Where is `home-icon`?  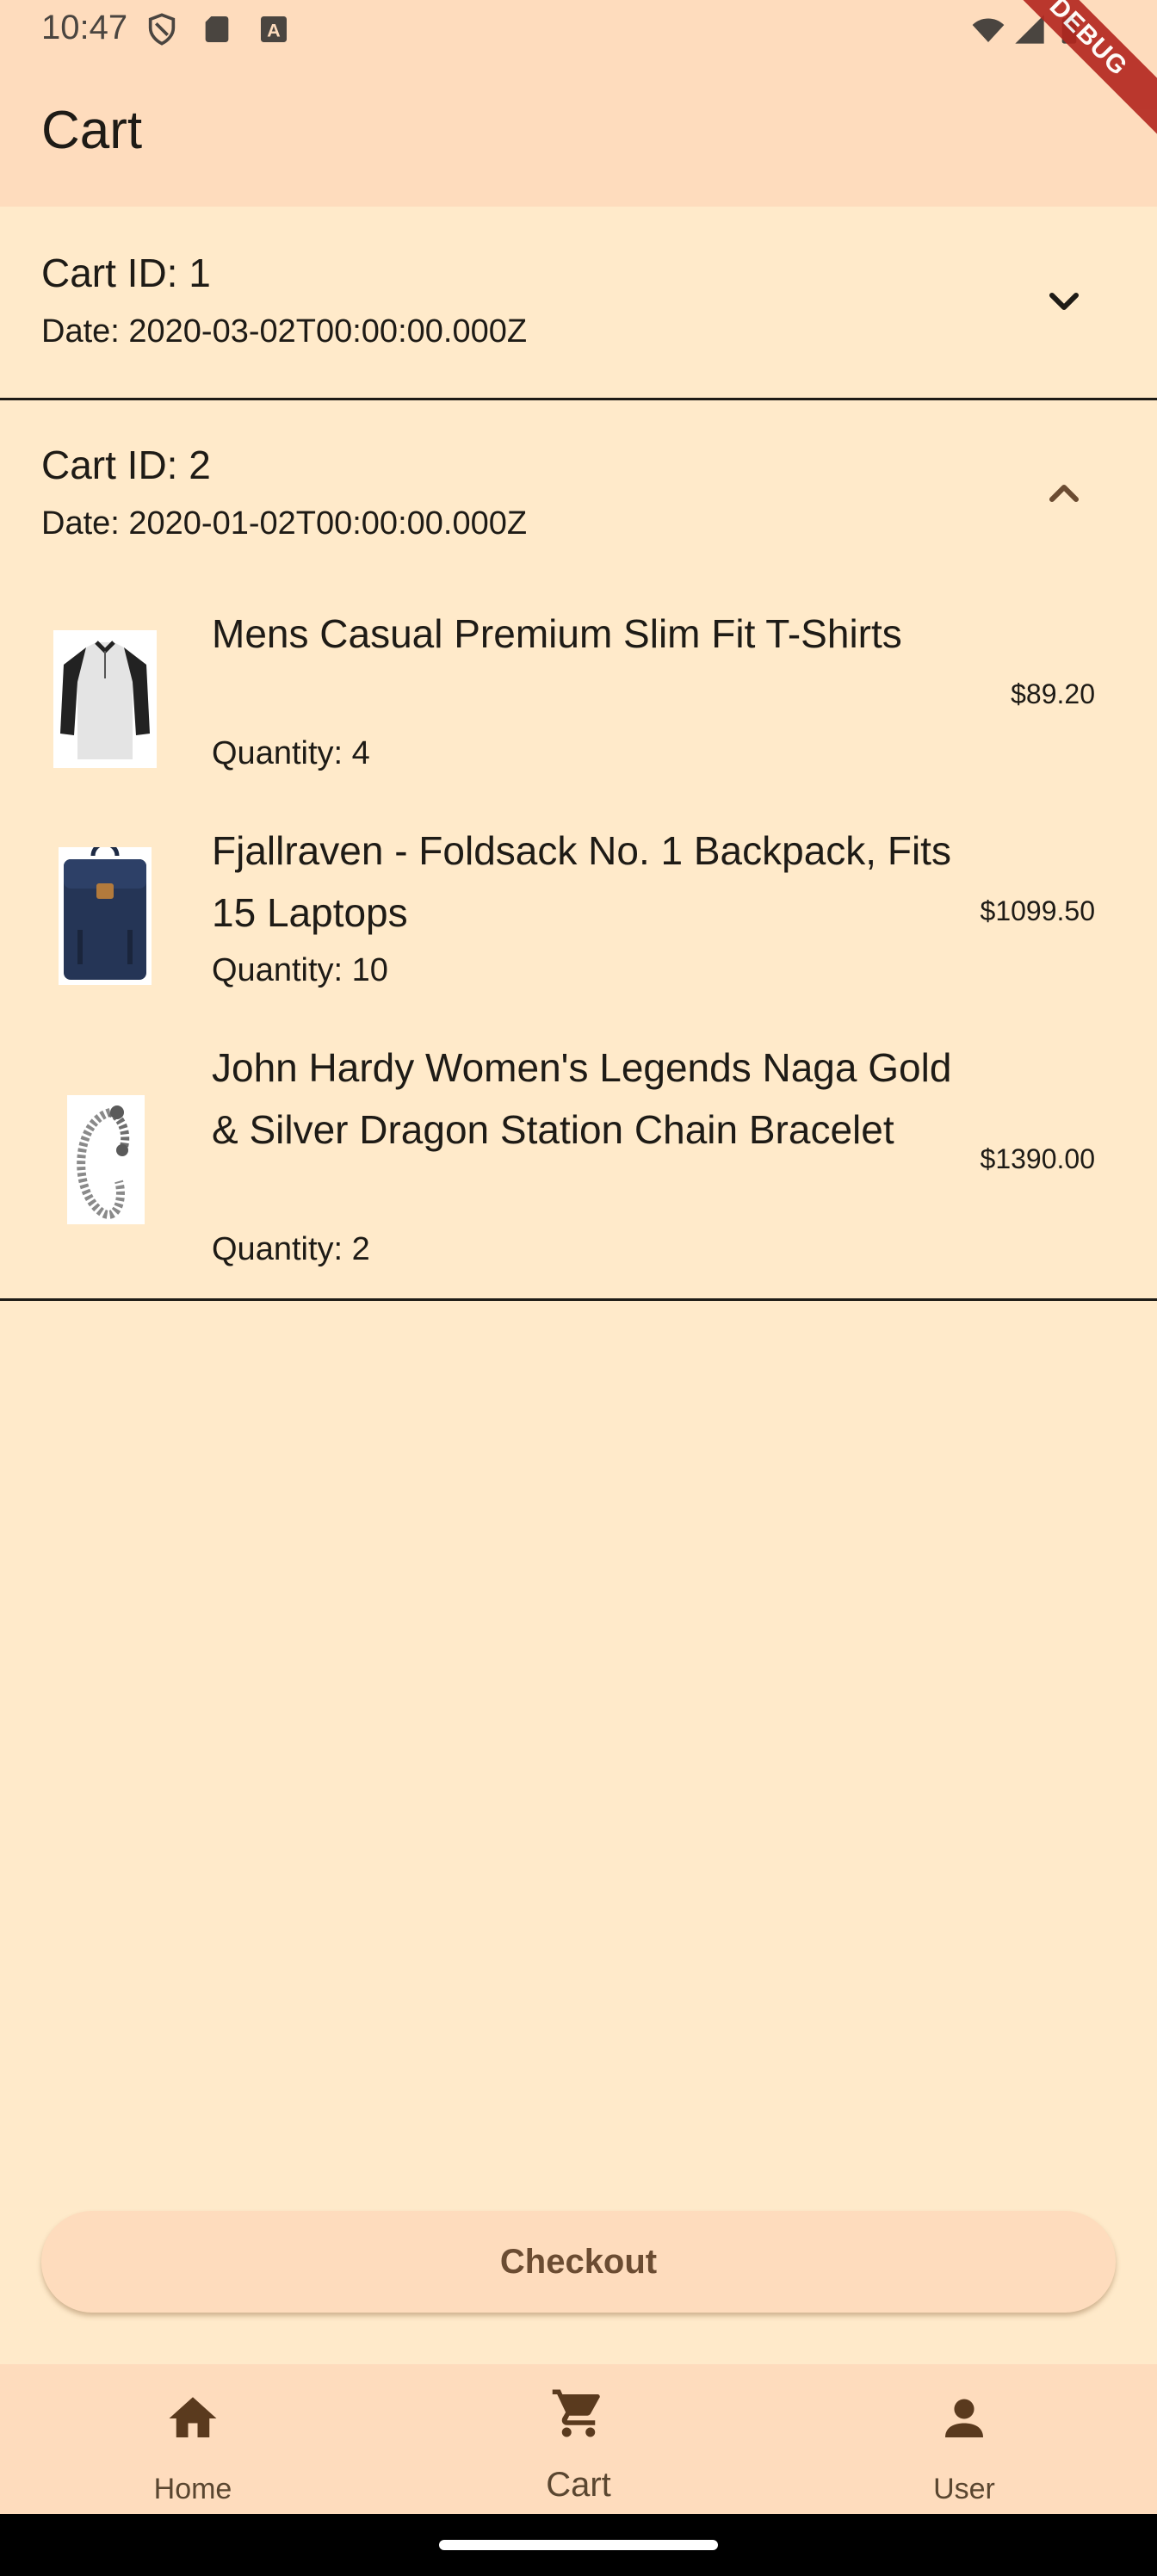 home-icon is located at coordinates (193, 2417).